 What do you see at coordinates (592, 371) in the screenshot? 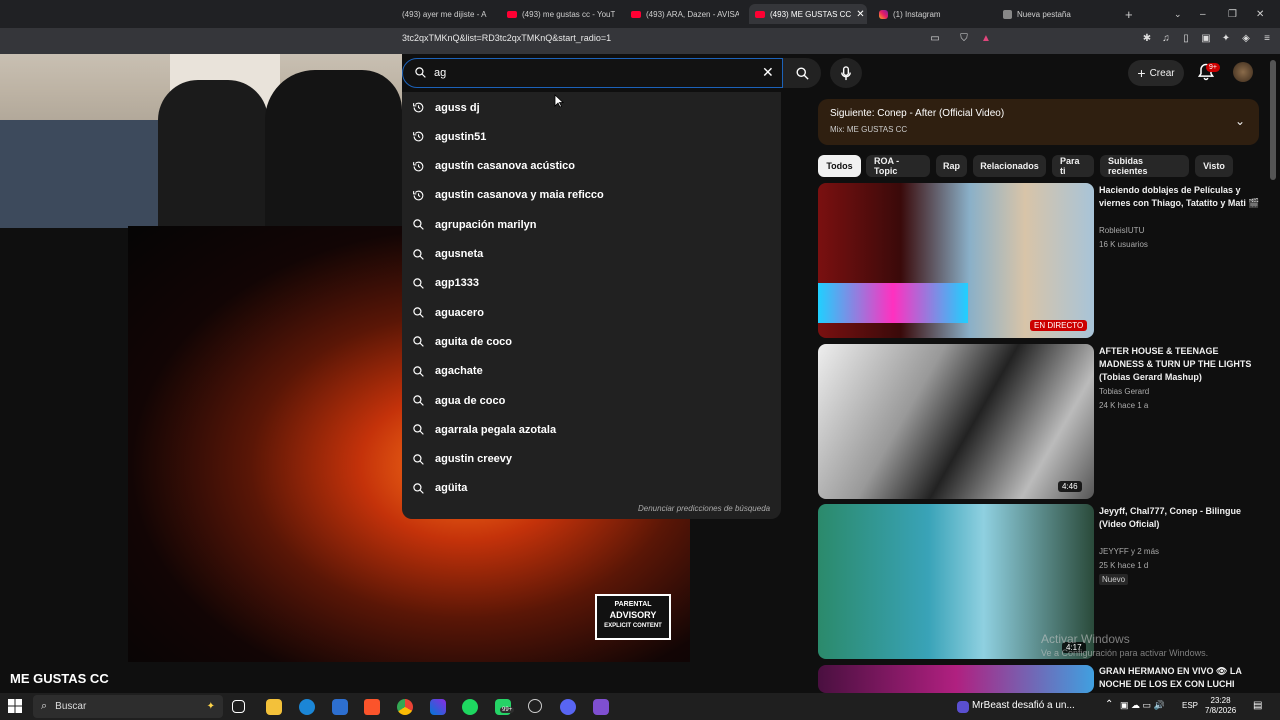
I see `search-suggestion: agachate` at bounding box center [592, 371].